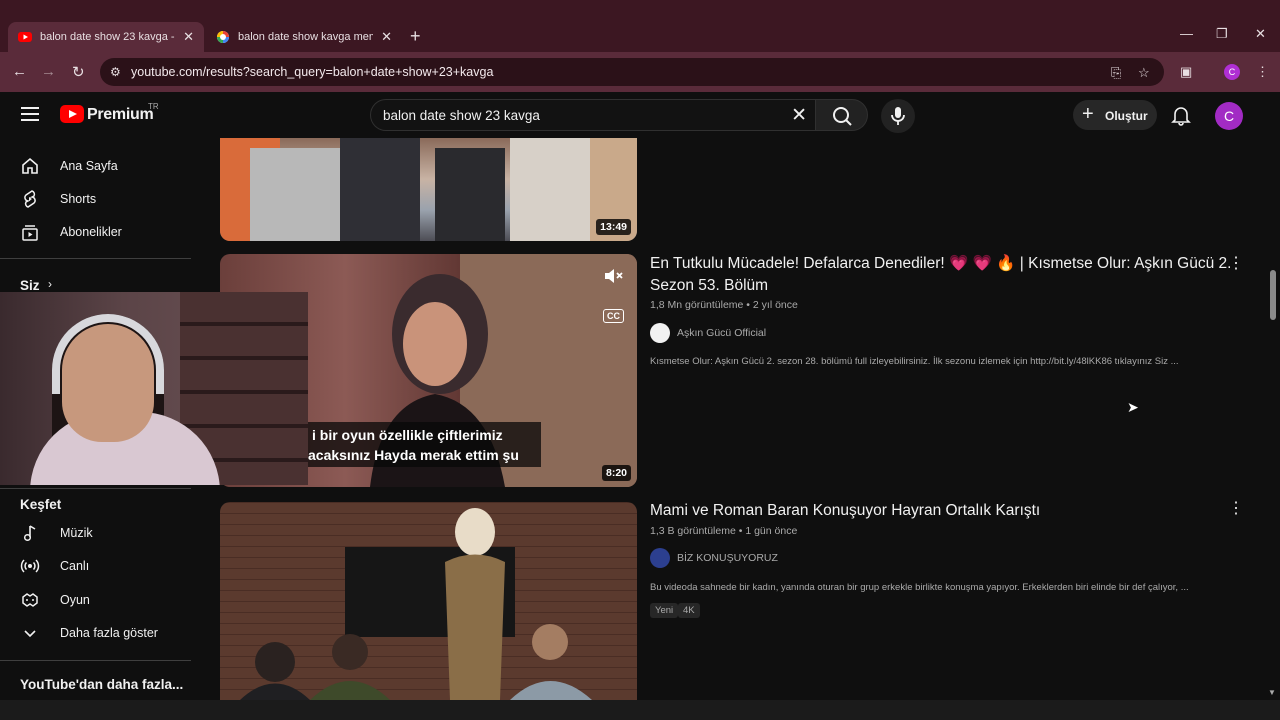  What do you see at coordinates (30, 285) in the screenshot?
I see `you-heading: Siz` at bounding box center [30, 285].